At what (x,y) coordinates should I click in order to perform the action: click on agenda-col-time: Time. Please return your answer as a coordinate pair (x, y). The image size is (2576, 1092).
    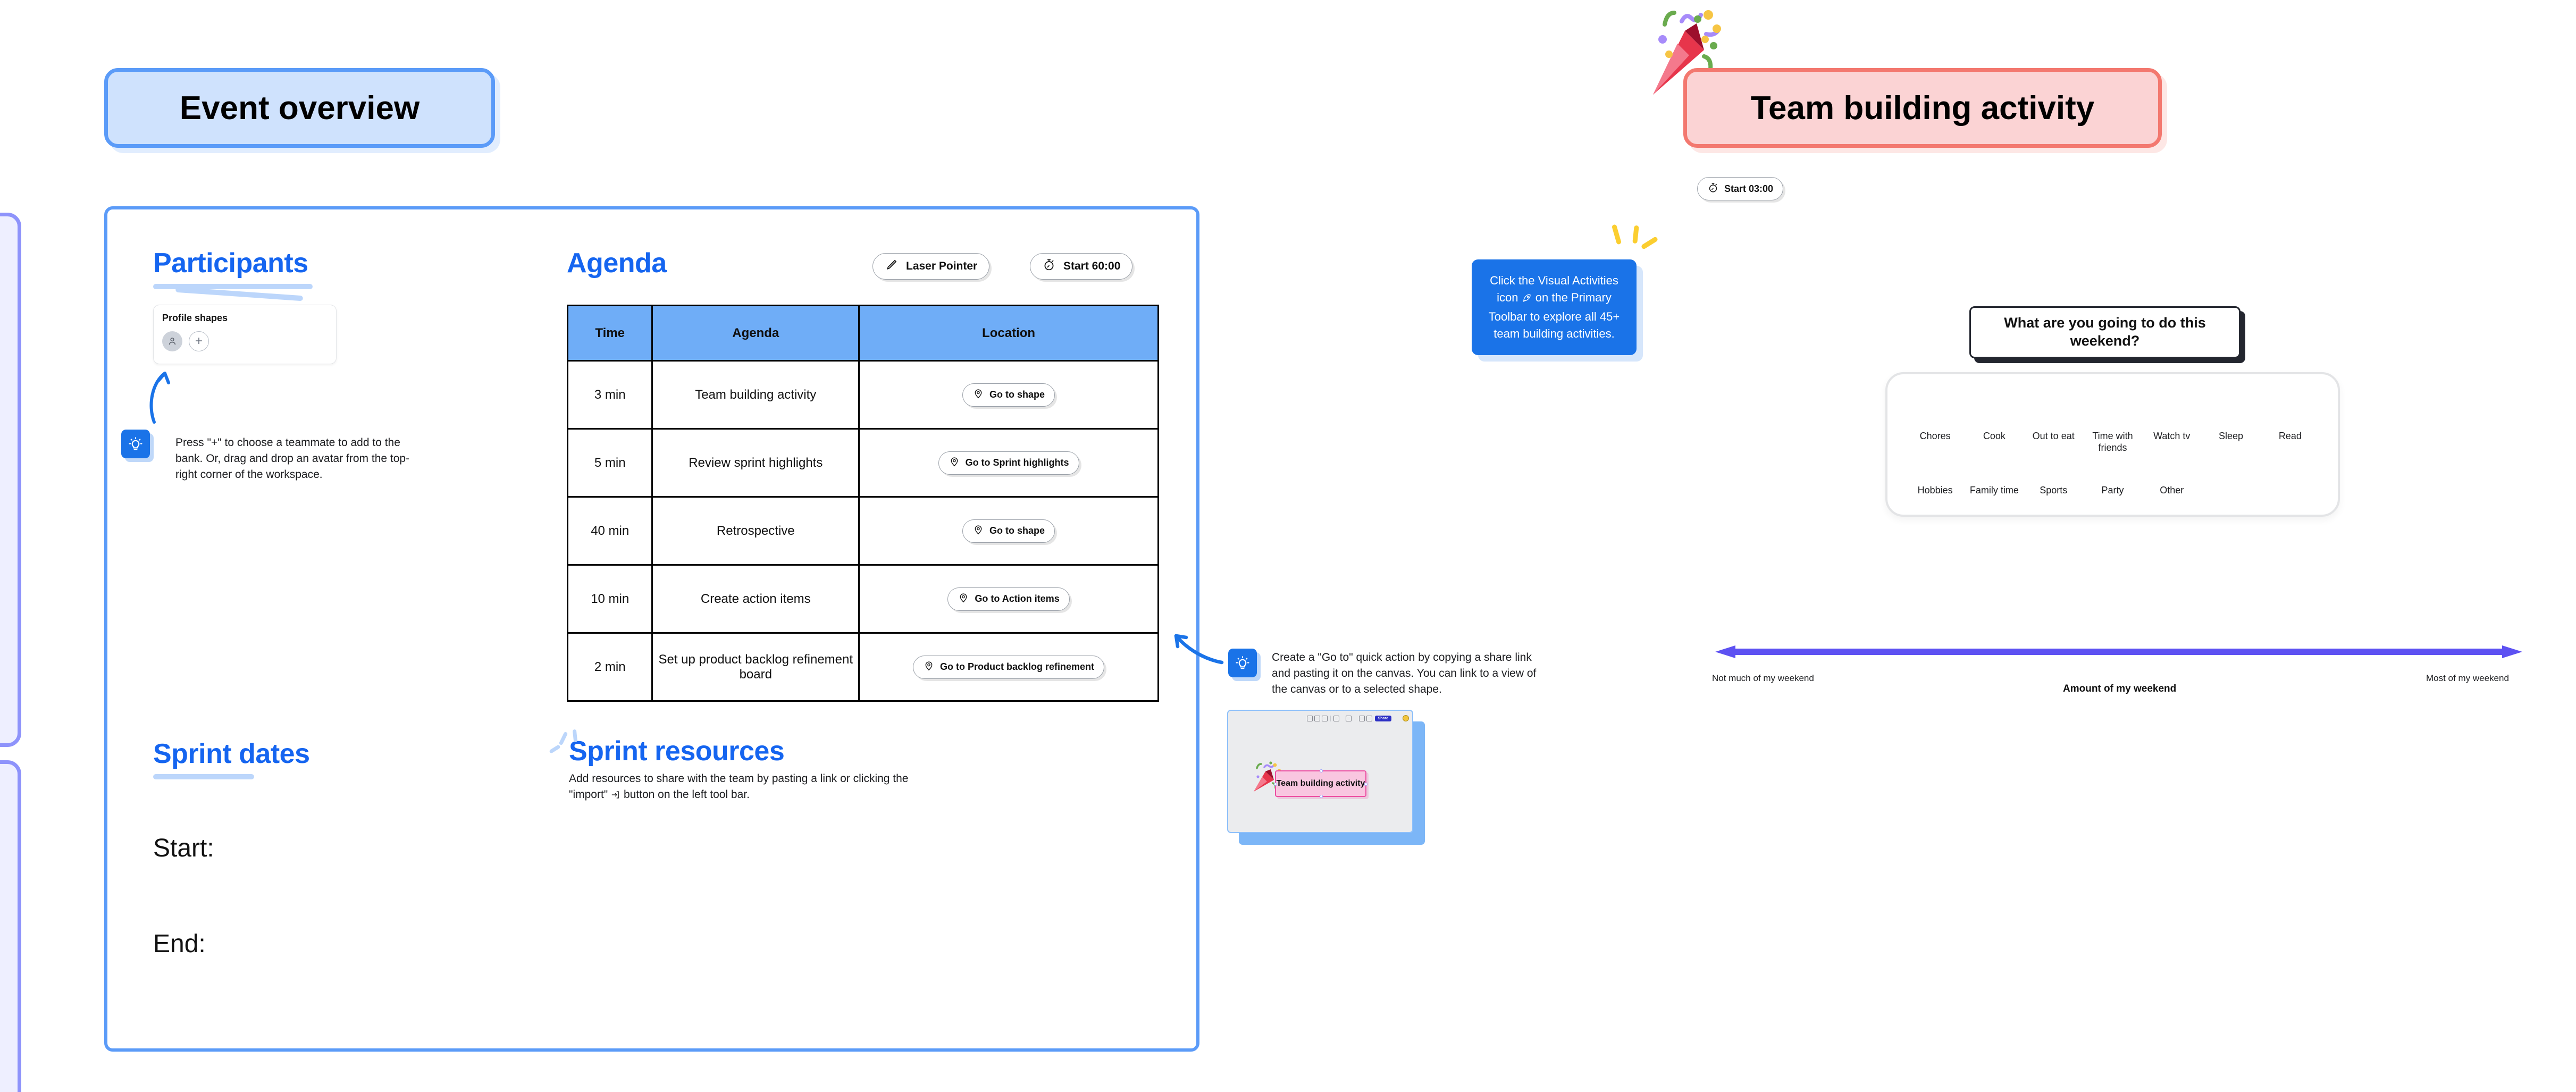
    Looking at the image, I should click on (609, 333).